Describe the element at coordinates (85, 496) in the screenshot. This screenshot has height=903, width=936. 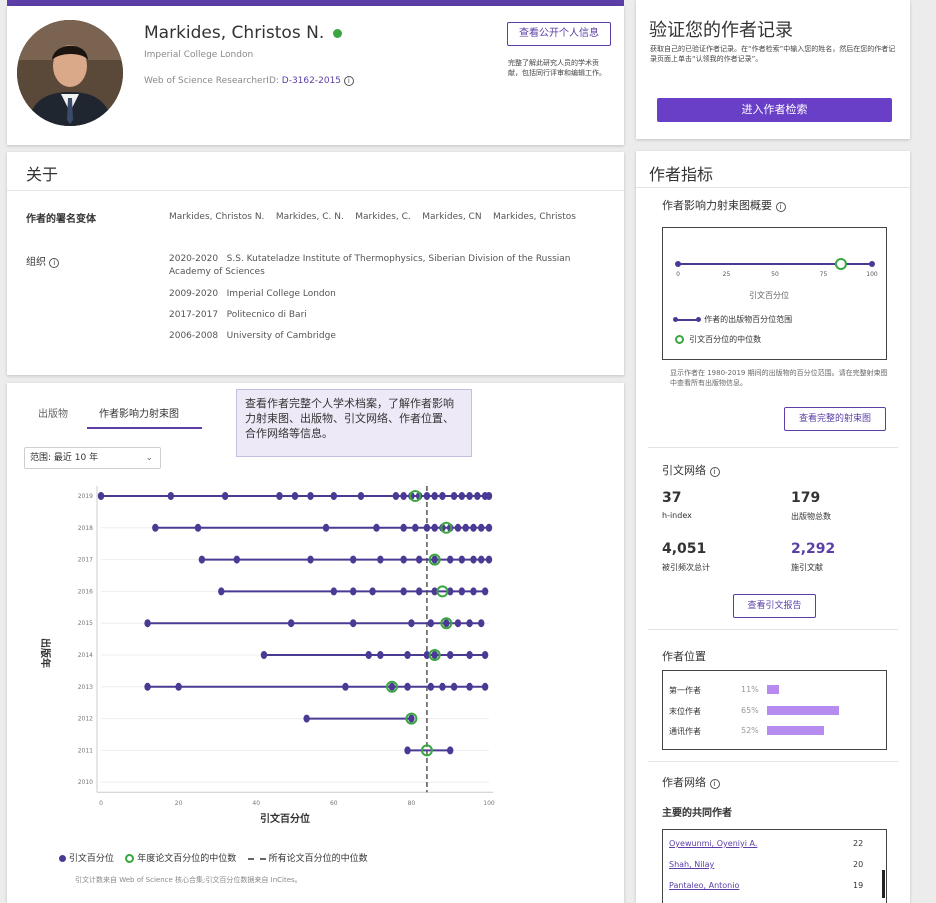
I see `y-tick-label: 2019` at that location.